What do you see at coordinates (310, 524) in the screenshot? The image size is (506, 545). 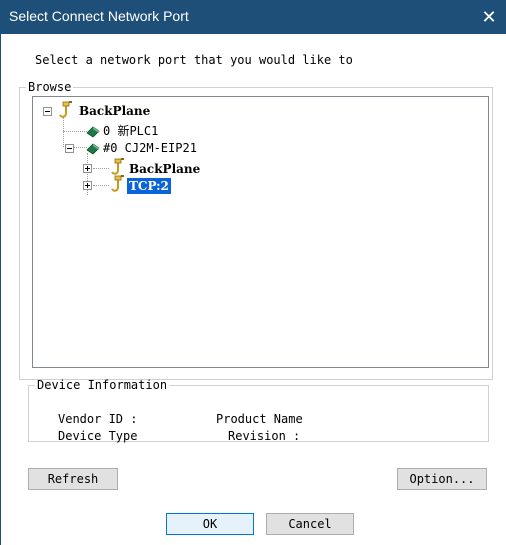 I see `cancel-button: Cancel` at bounding box center [310, 524].